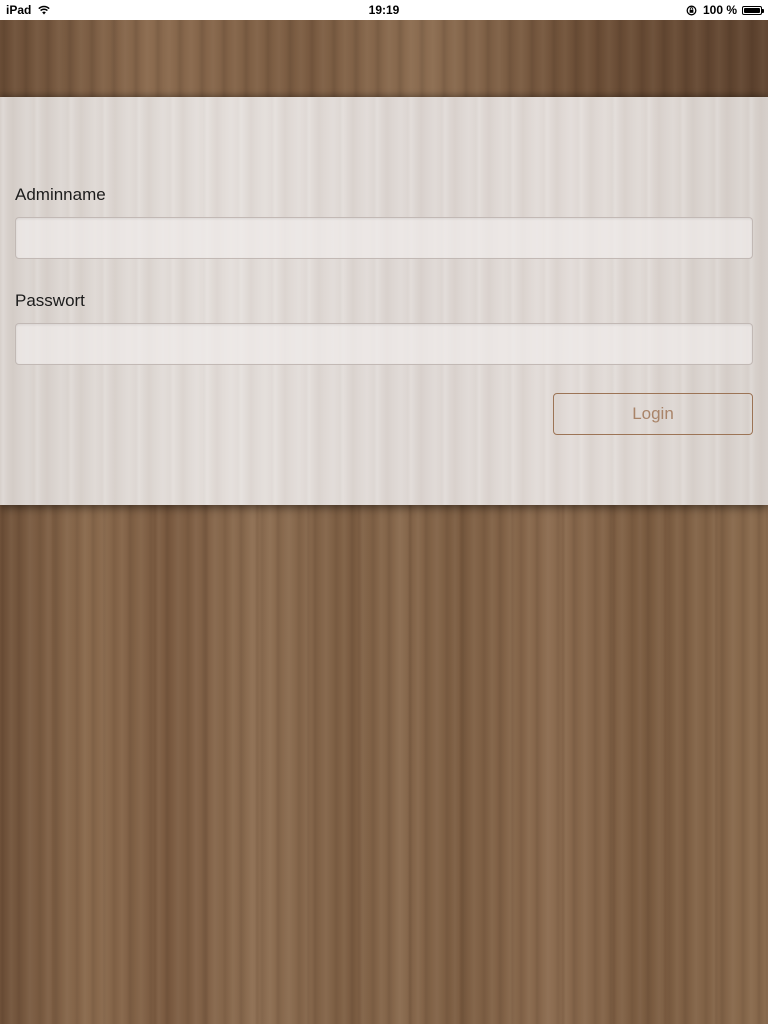 This screenshot has width=768, height=1024. I want to click on rotation-lock-icon, so click(691, 10).